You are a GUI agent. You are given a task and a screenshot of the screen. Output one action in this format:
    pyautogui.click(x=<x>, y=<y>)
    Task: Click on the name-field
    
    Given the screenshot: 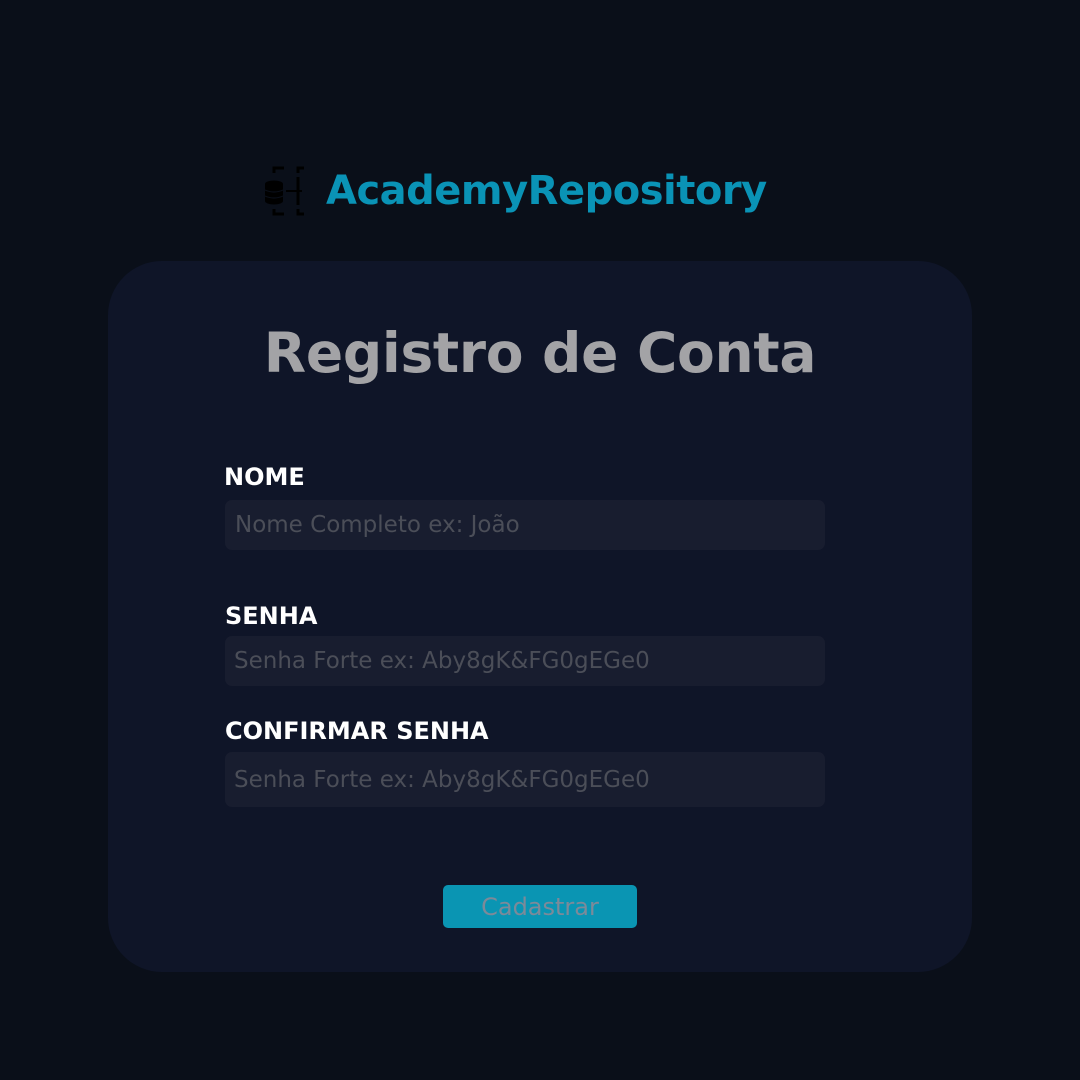 What is the action you would take?
    pyautogui.click(x=525, y=525)
    